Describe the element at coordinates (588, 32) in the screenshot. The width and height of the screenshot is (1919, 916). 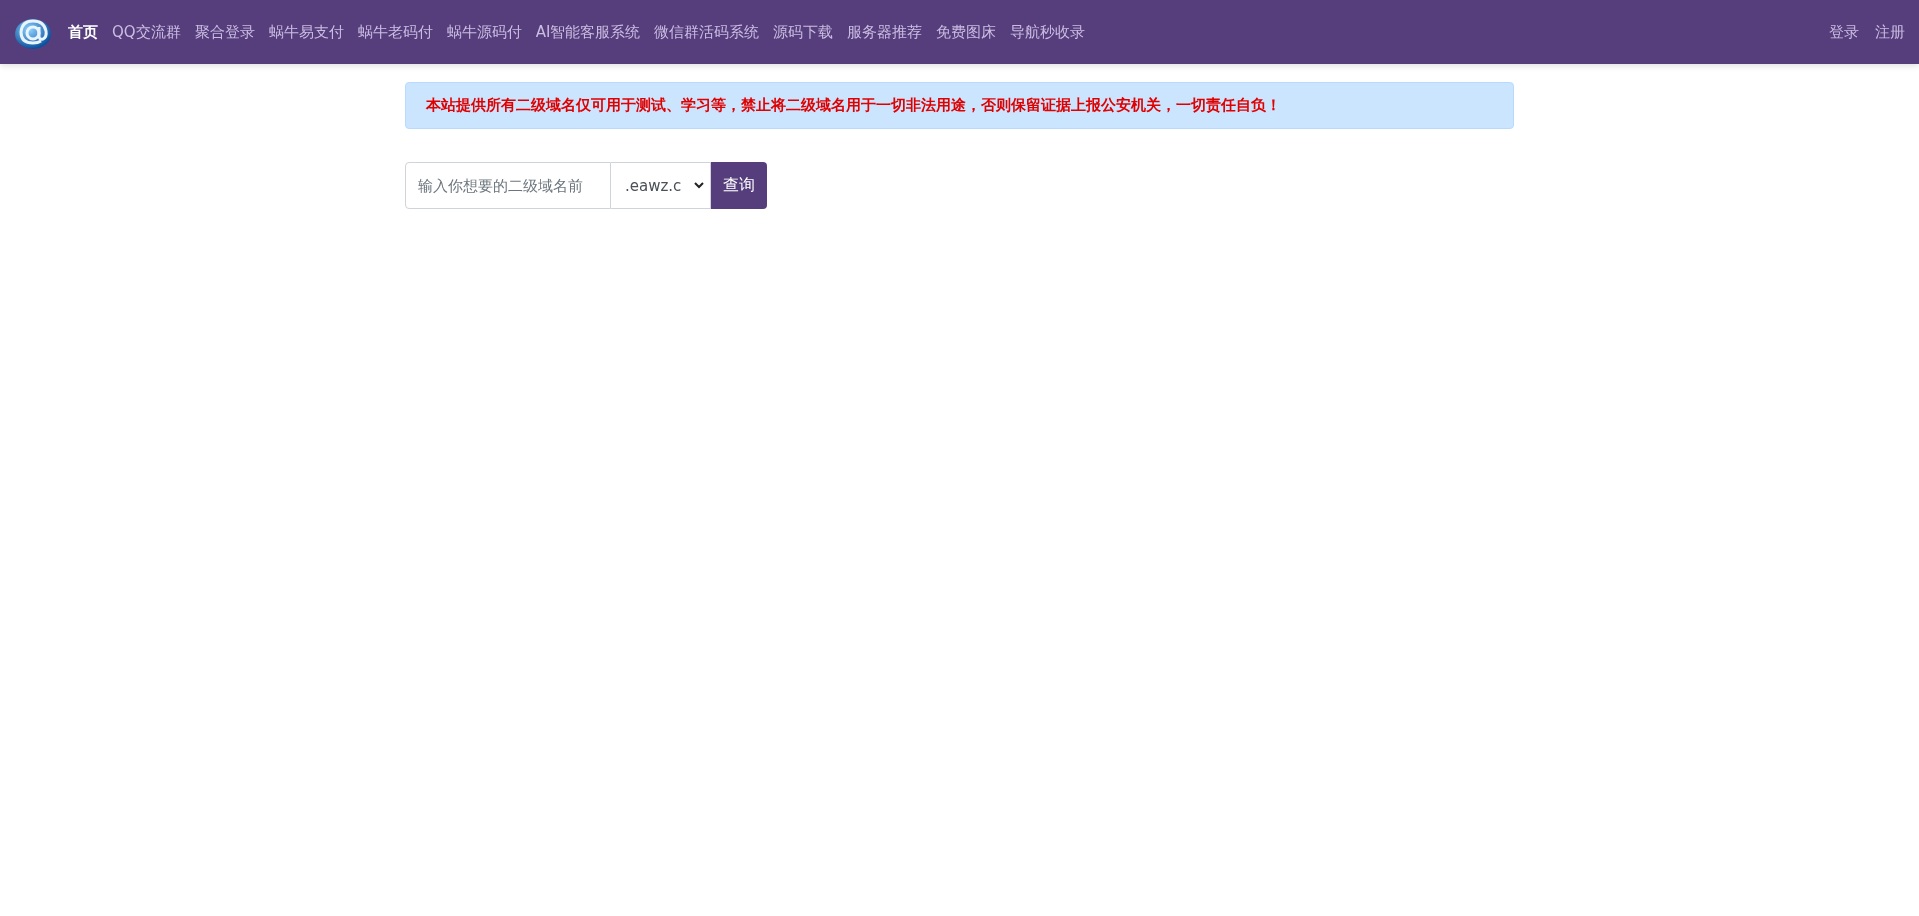
I see `nav-link: AI智能客服系统` at that location.